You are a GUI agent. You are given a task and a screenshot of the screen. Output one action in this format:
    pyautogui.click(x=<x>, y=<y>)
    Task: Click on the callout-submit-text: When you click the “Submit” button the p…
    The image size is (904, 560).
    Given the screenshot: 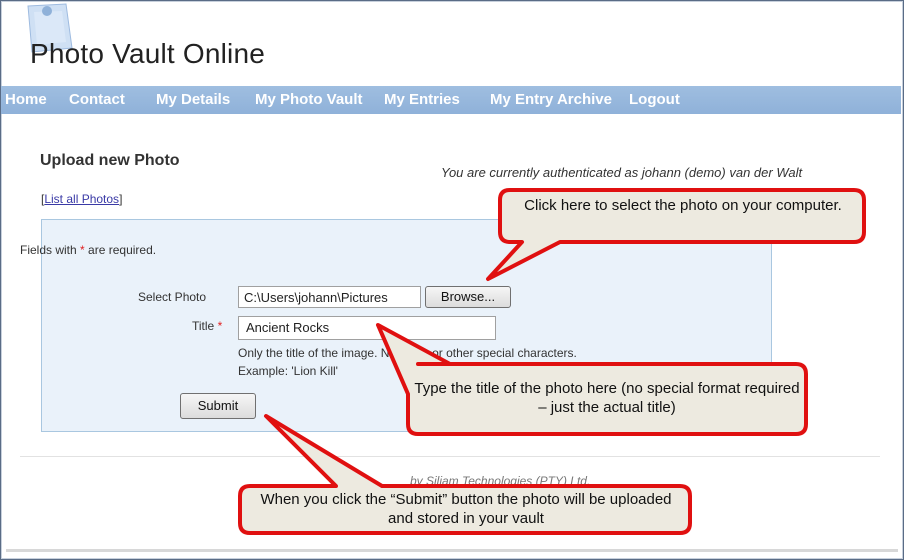 What is the action you would take?
    pyautogui.click(x=466, y=509)
    